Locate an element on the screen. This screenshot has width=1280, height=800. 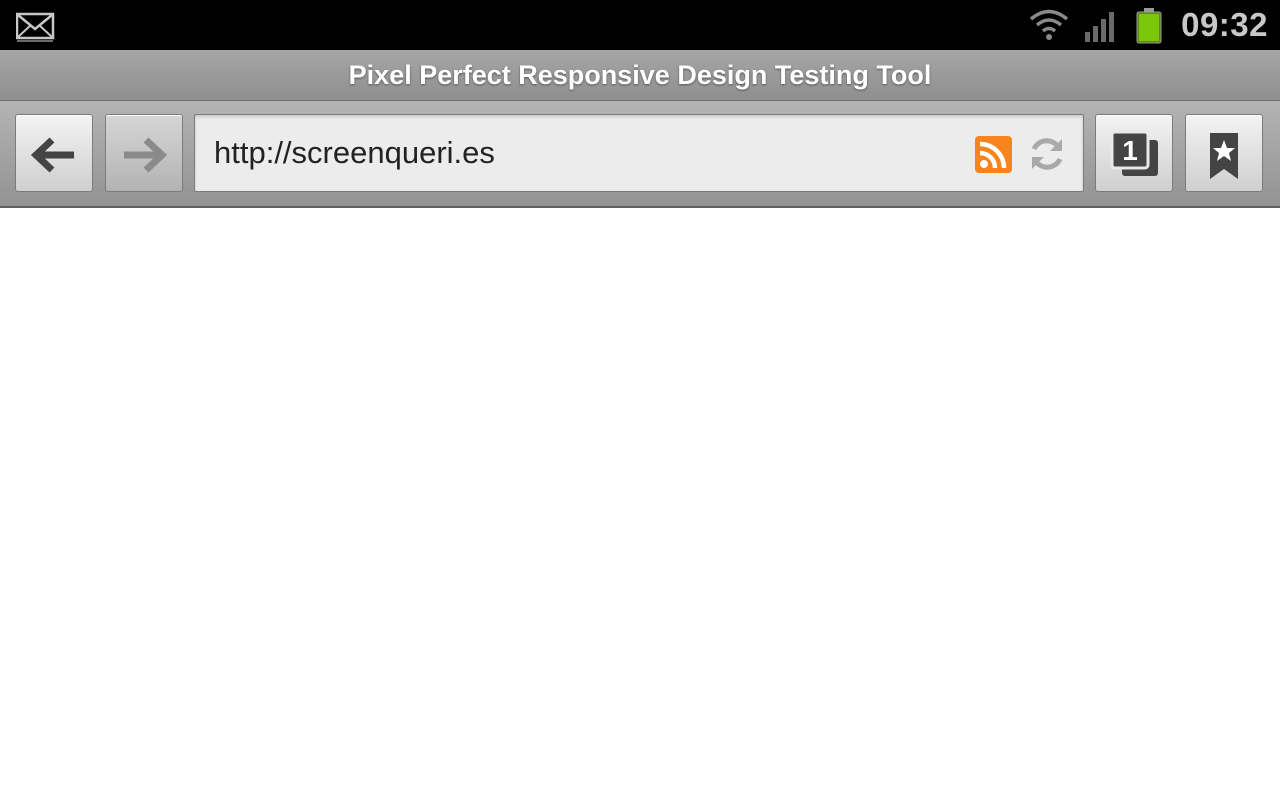
url-field: http://screenqueri.es is located at coordinates (639, 153).